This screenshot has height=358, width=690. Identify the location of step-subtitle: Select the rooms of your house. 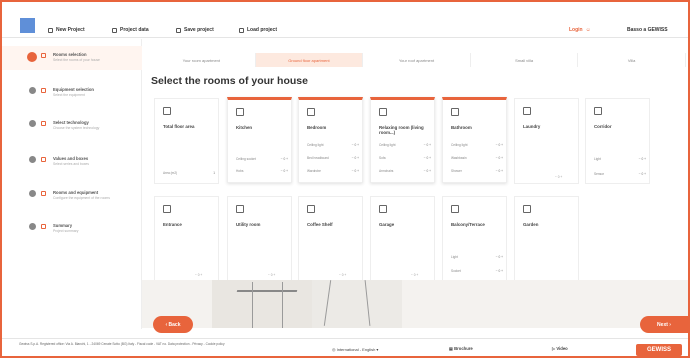
(76, 60).